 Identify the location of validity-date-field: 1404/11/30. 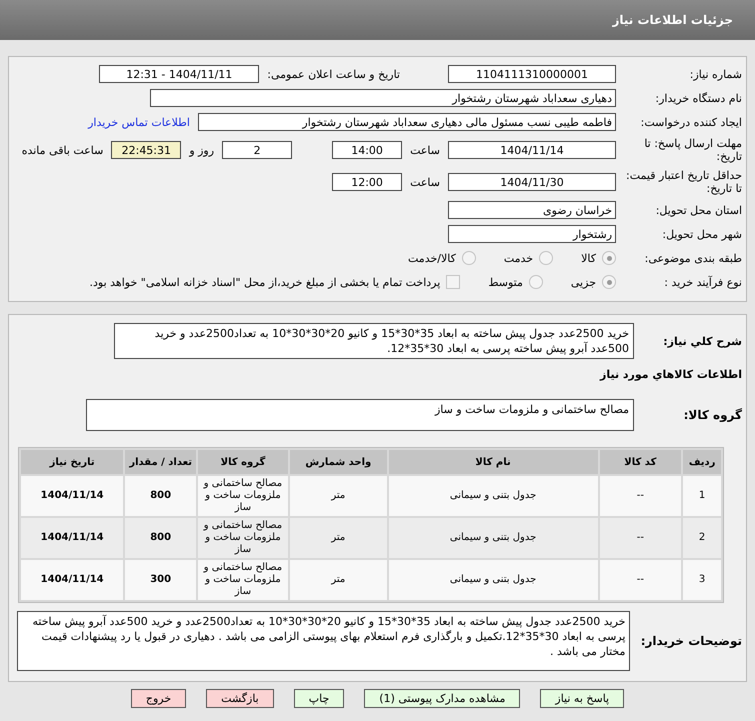
(532, 182).